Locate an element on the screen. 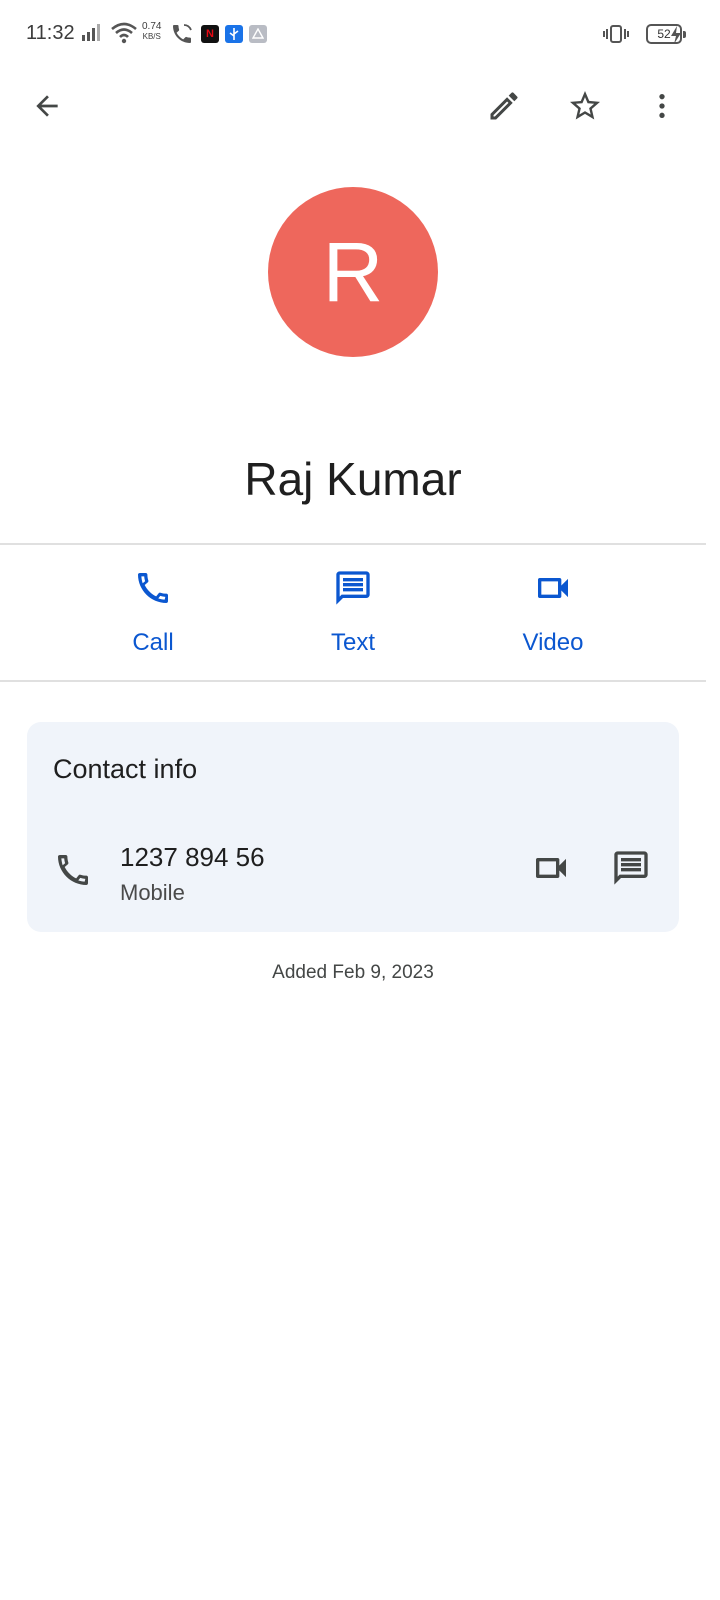 Image resolution: width=720 pixels, height=1600 pixels. back-button is located at coordinates (47, 108).